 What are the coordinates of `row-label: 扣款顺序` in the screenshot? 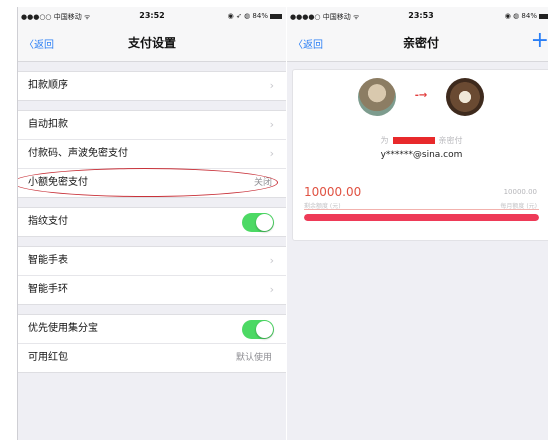 It's located at (48, 85).